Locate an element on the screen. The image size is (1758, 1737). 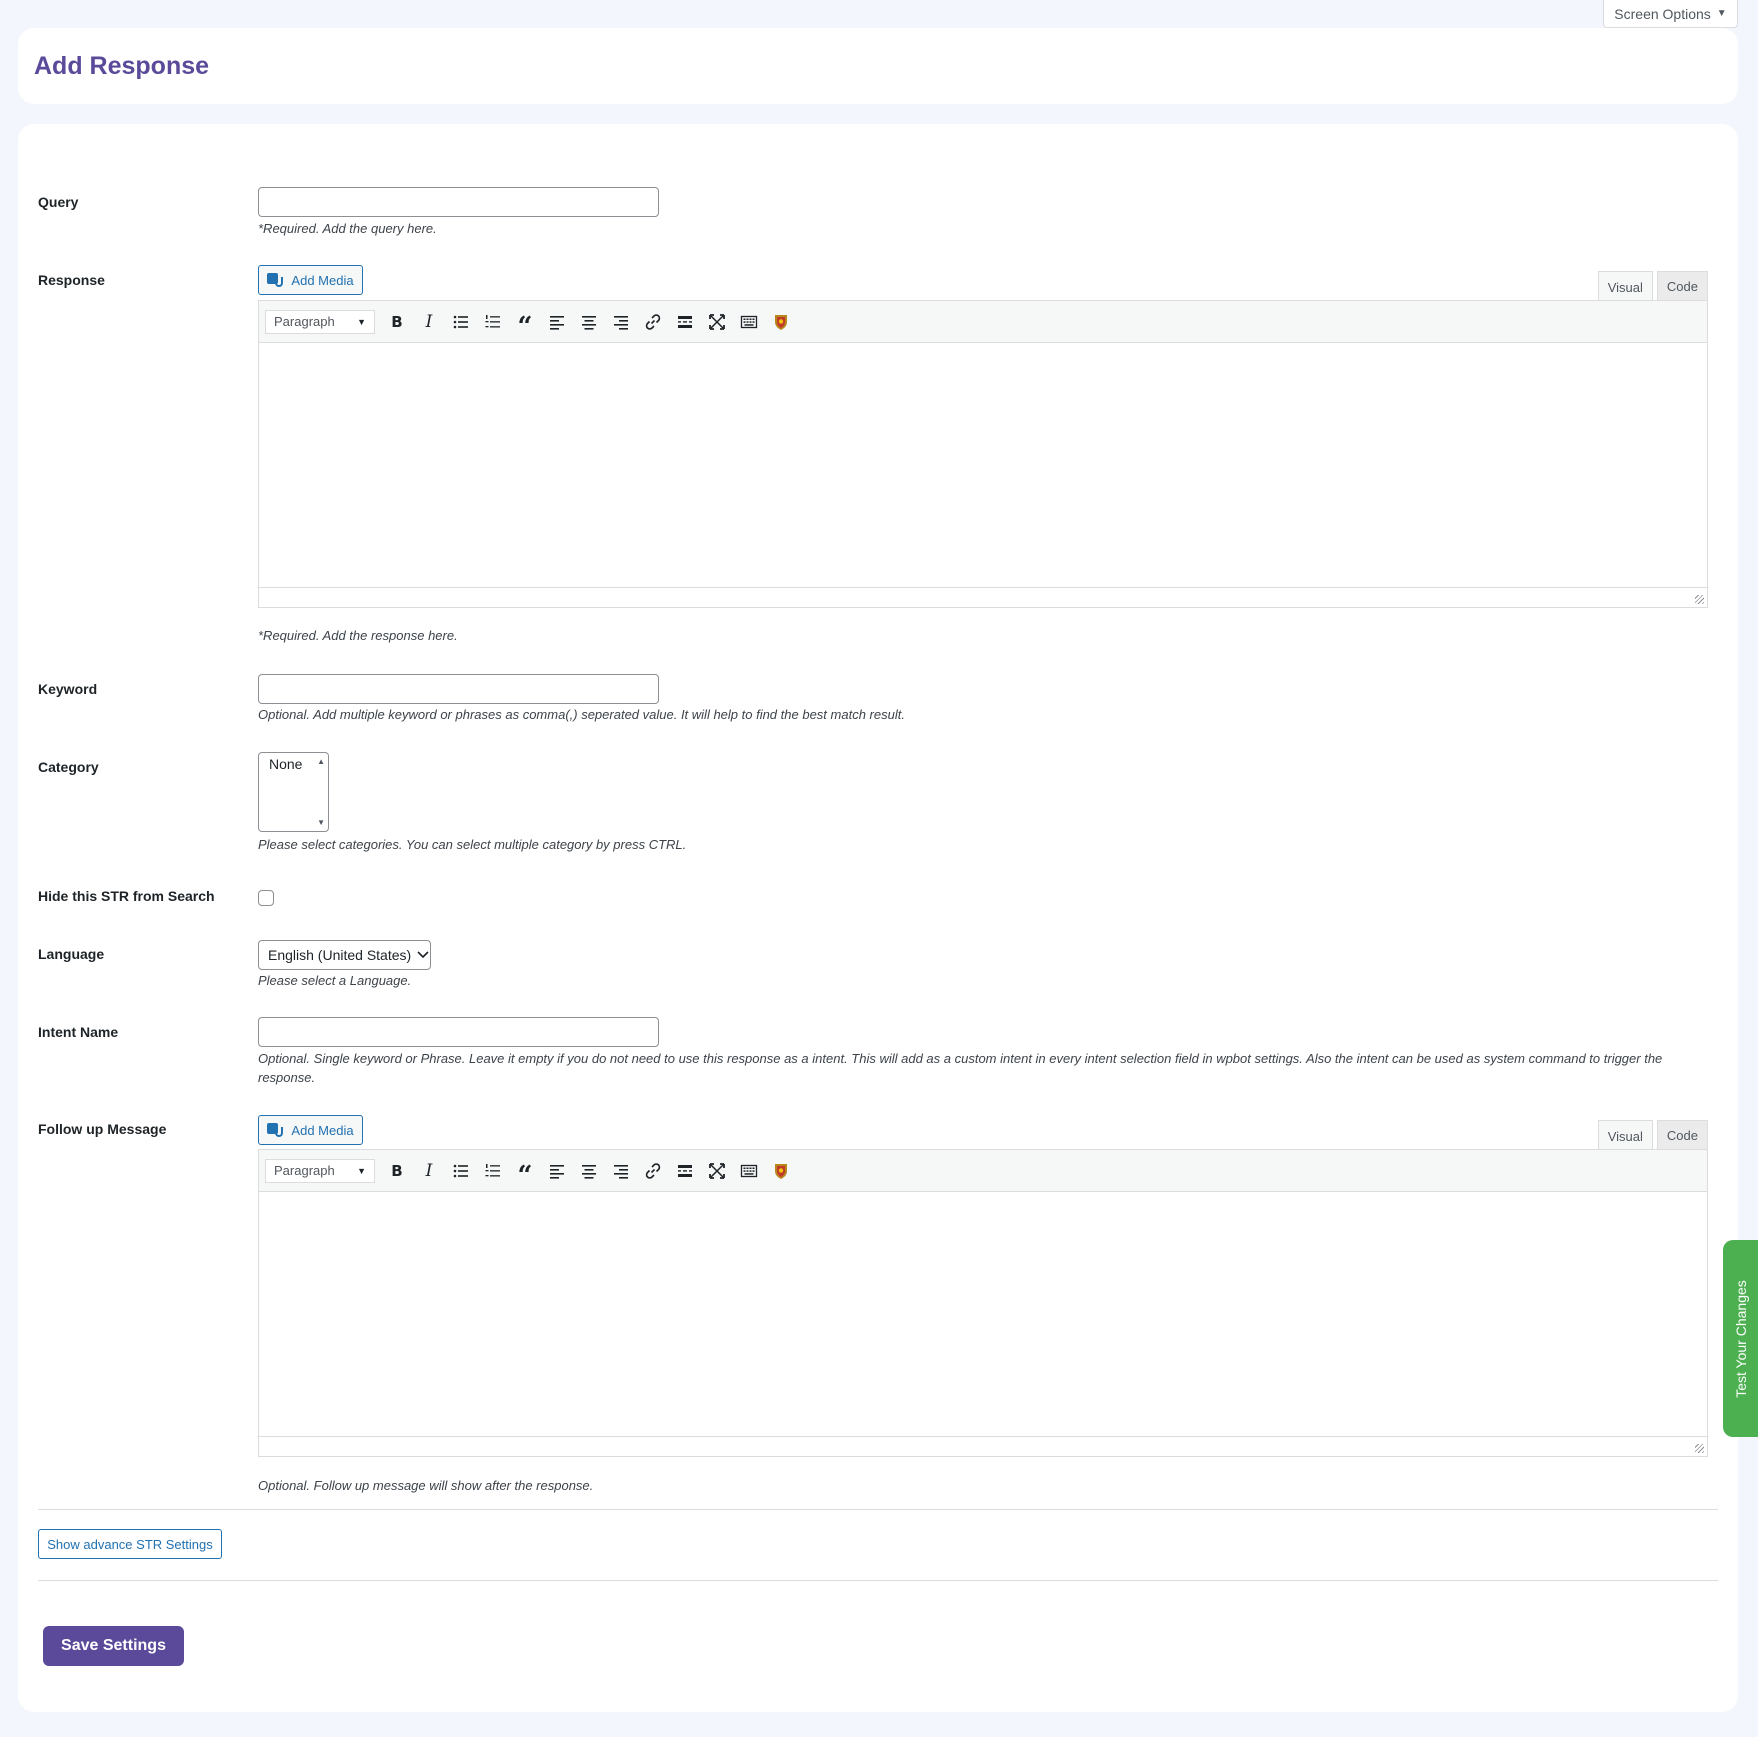
response-label: Response is located at coordinates (71, 280).